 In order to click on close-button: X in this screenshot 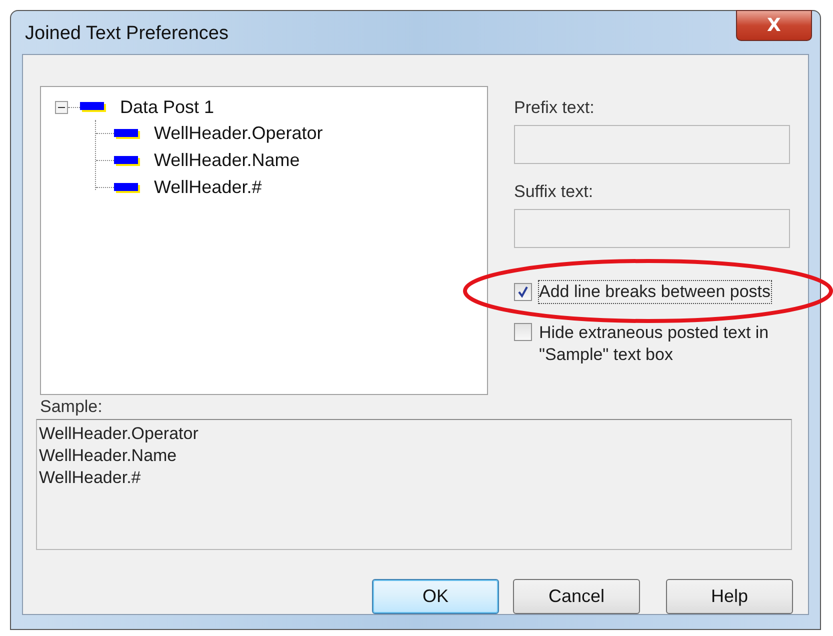, I will do `click(774, 25)`.